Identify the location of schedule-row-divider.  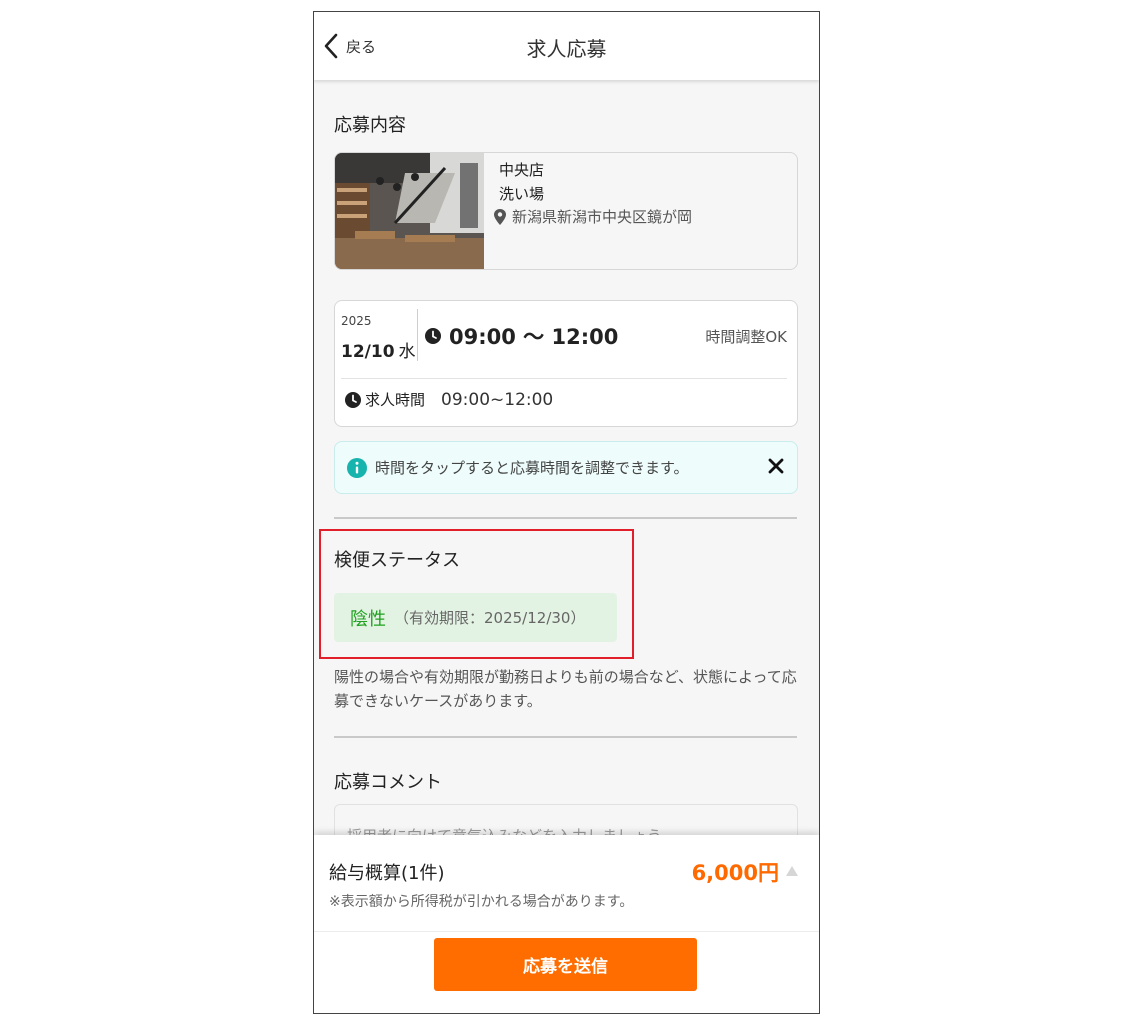
(564, 378).